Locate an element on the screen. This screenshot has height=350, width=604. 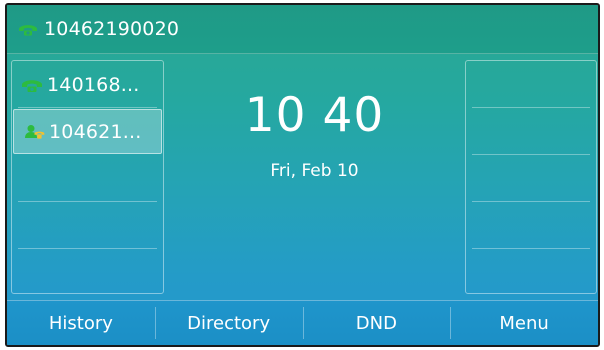
history-softkey: History is located at coordinates (81, 323).